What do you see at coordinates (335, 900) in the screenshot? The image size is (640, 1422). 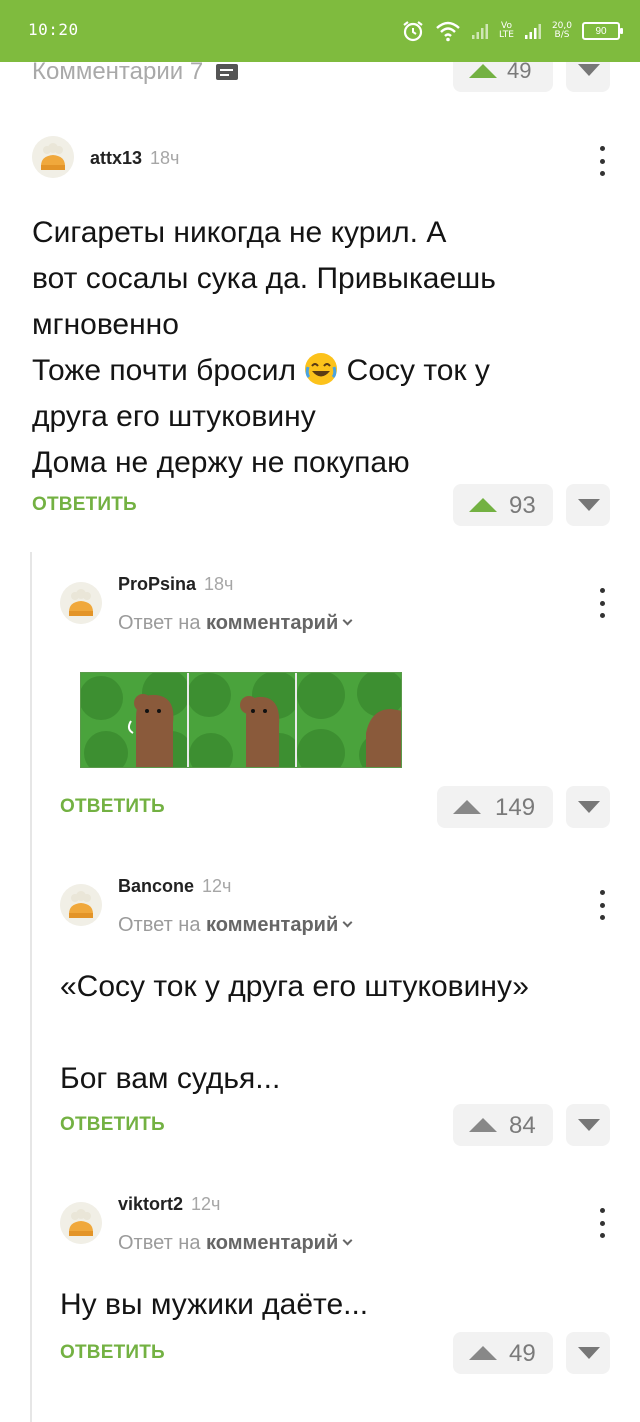 I see `comment-header: Bancone 12ч` at bounding box center [335, 900].